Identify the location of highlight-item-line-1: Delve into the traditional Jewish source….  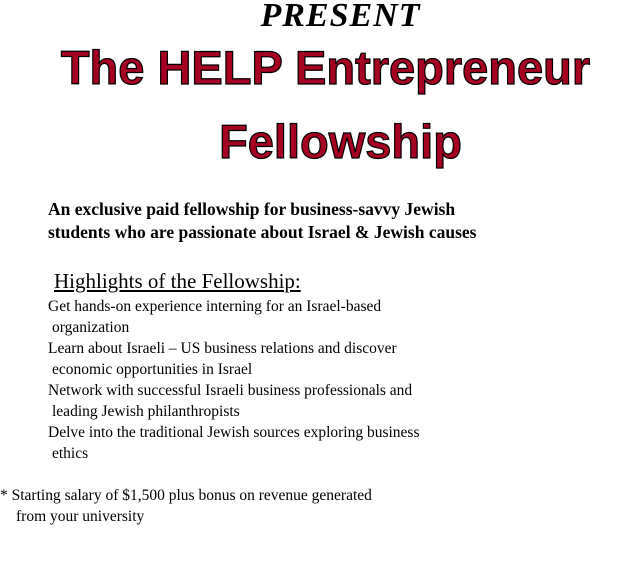
(234, 432).